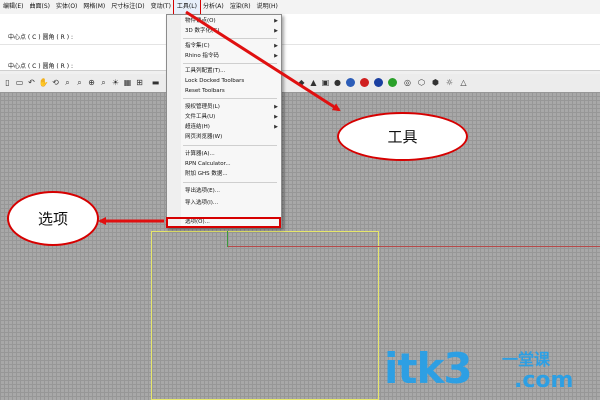 This screenshot has width=600, height=400. I want to click on light-bulb-icon: ☼, so click(449, 82).